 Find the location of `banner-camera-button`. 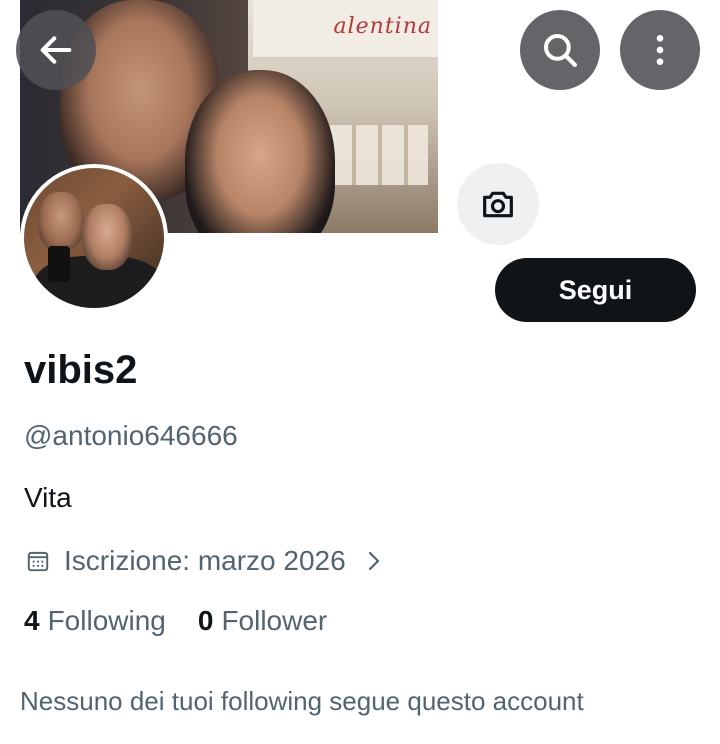

banner-camera-button is located at coordinates (498, 204).